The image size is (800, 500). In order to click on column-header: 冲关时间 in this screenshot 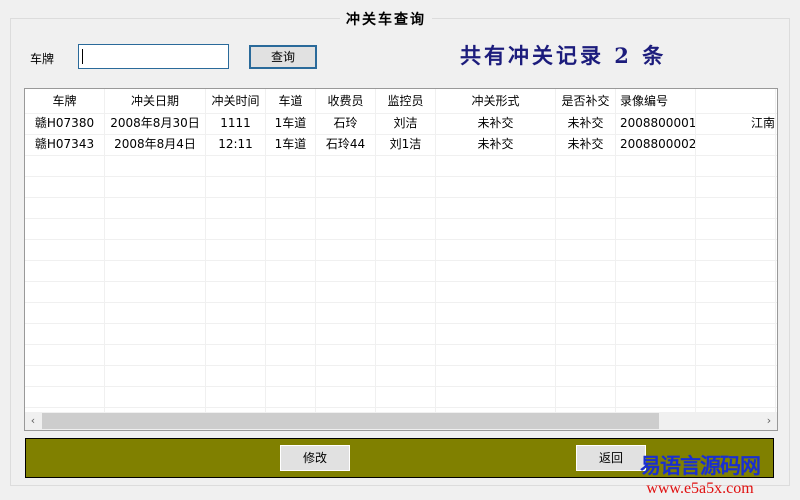, I will do `click(236, 101)`.